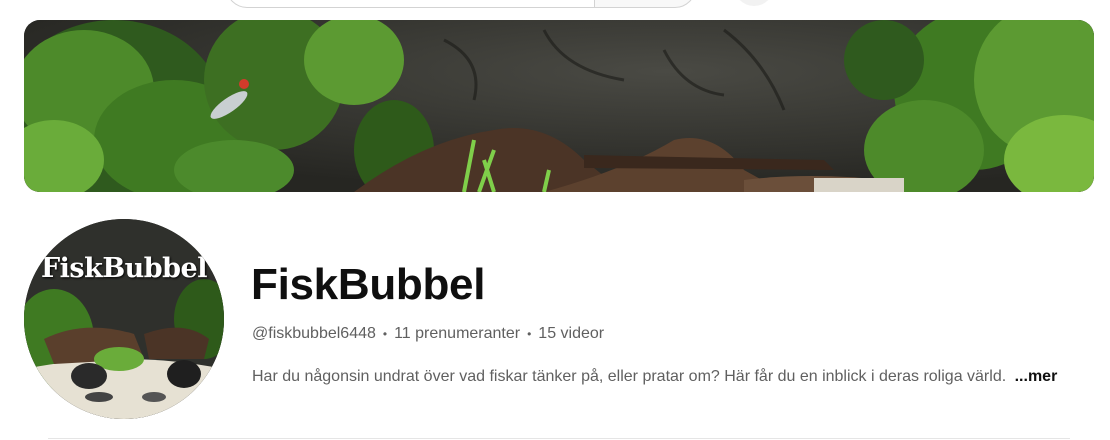  I want to click on search-input, so click(410, 4).